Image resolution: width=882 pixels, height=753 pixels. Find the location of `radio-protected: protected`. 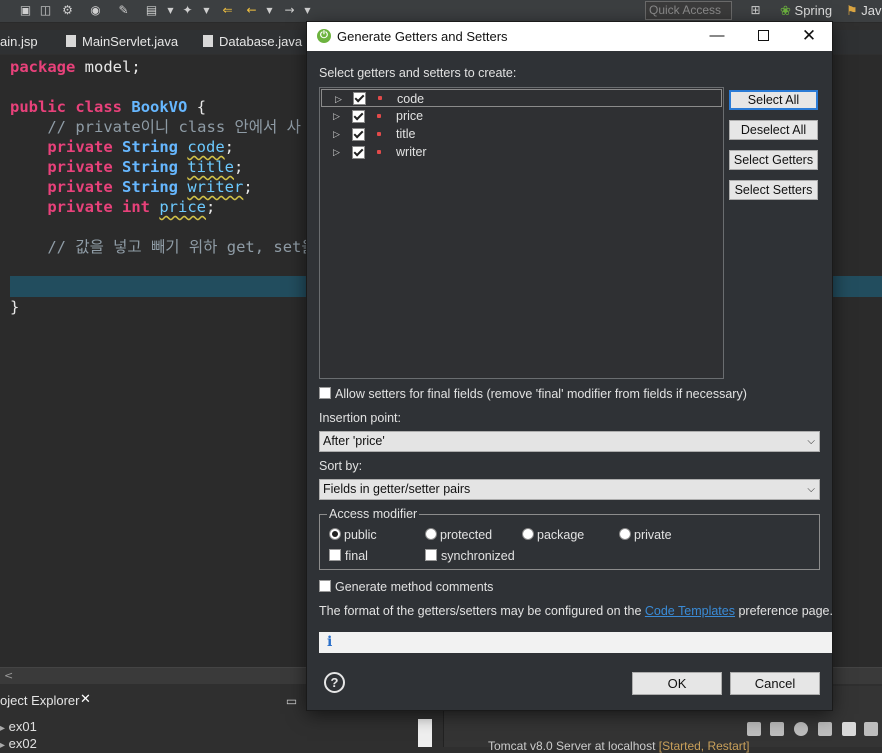

radio-protected: protected is located at coordinates (458, 535).